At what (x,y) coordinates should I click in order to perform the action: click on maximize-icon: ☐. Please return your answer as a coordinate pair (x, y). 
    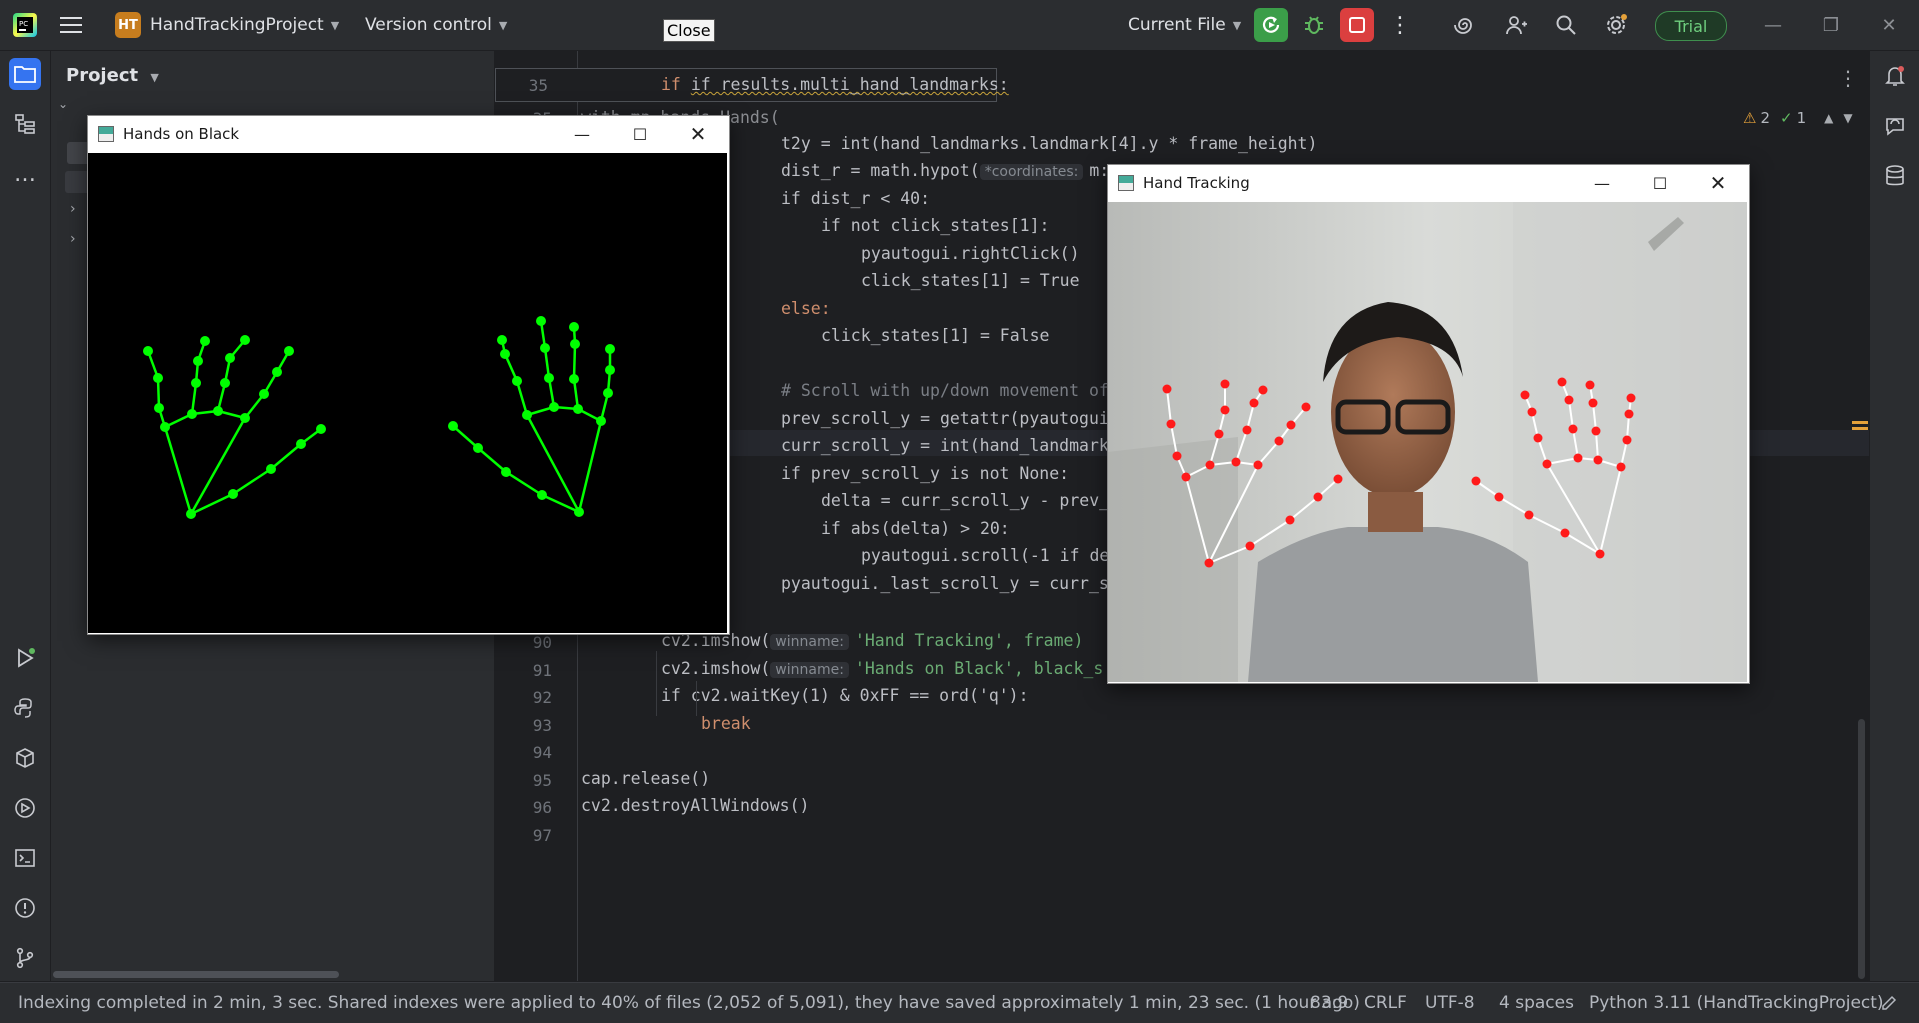
    Looking at the image, I should click on (640, 134).